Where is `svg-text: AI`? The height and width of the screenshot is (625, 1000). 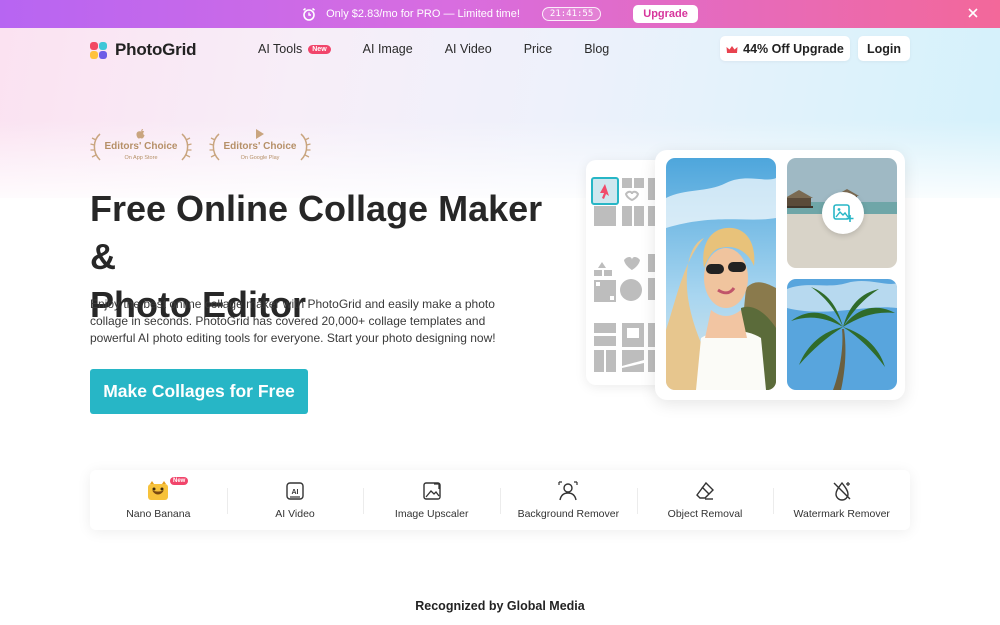
svg-text: AI is located at coordinates (295, 492).